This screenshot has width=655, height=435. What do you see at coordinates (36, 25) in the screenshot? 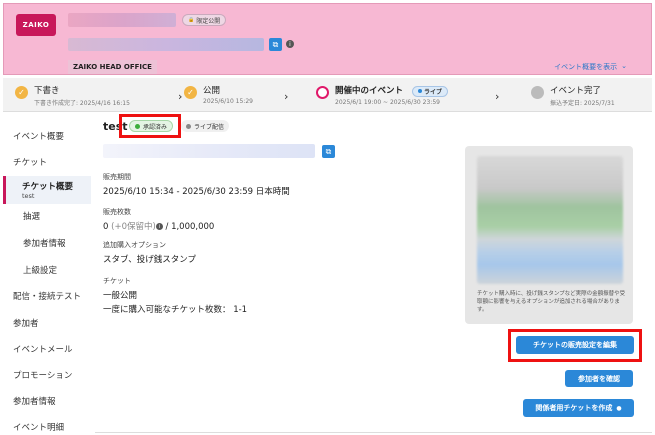
I see `zaiko-logo: ZAIKO` at bounding box center [36, 25].